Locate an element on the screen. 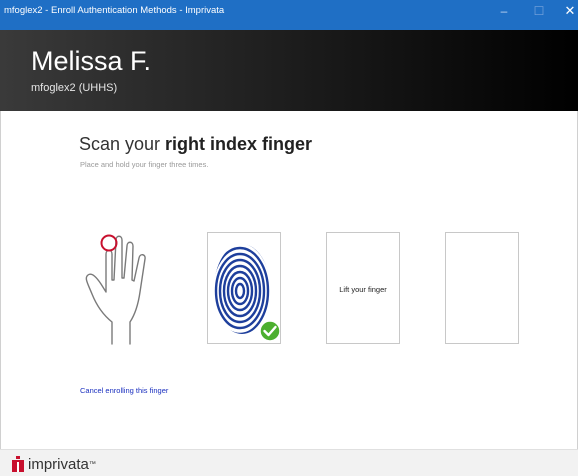 The image size is (578, 476). imprivata-logo-icon is located at coordinates (18, 464).